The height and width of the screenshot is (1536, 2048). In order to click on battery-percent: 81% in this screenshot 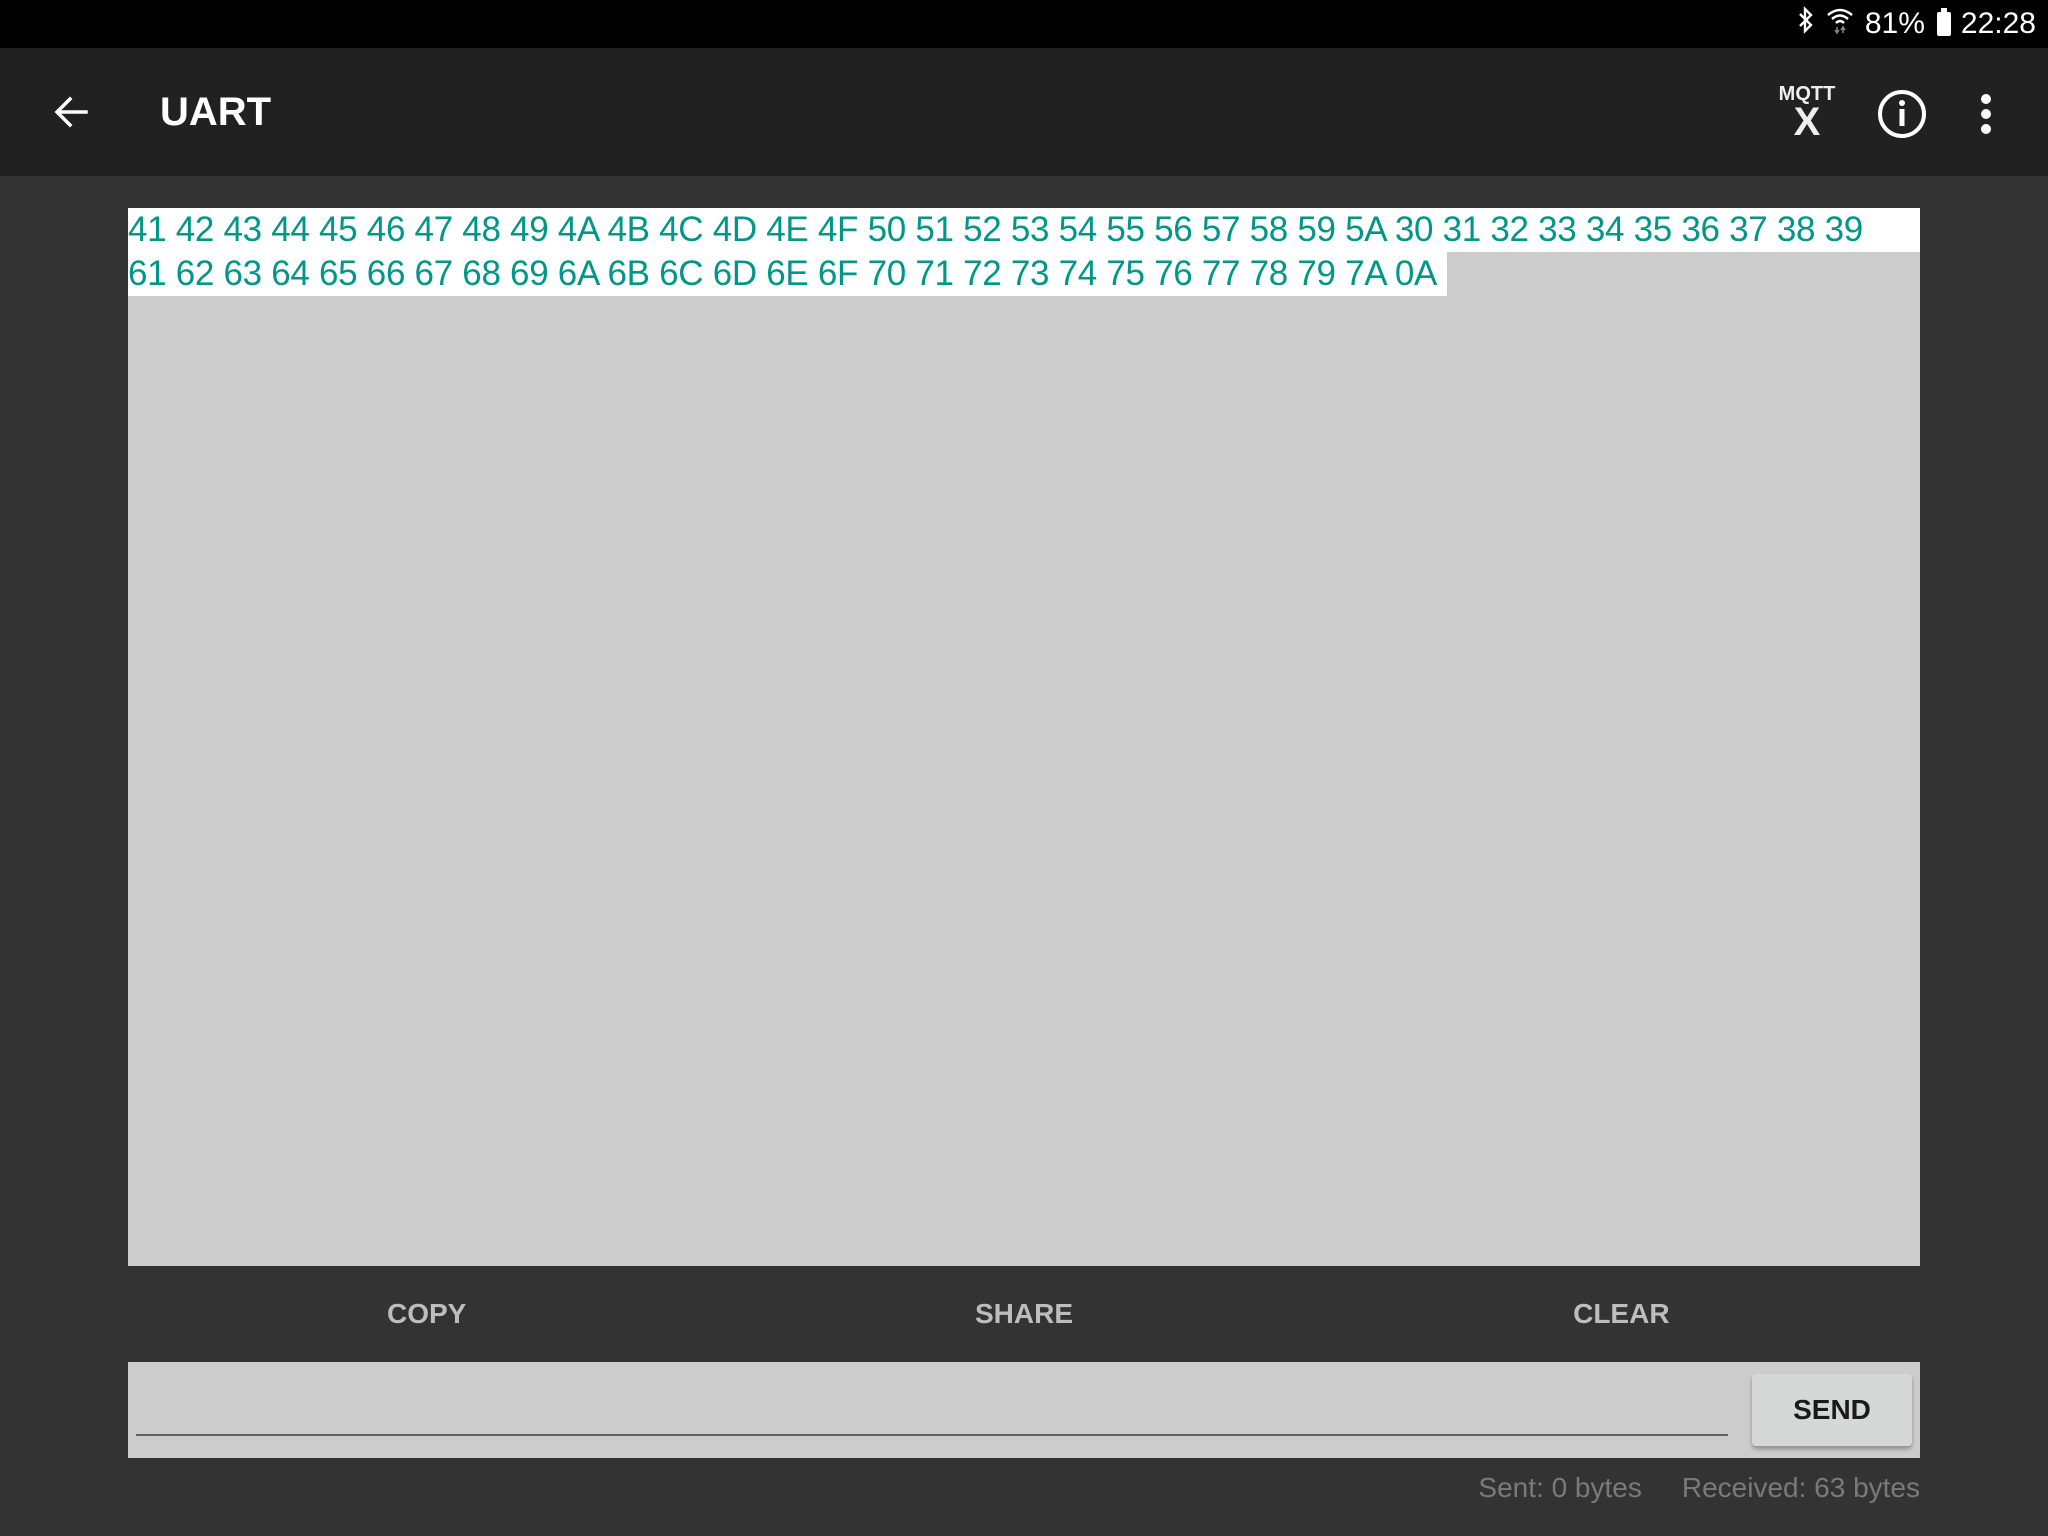, I will do `click(1894, 23)`.